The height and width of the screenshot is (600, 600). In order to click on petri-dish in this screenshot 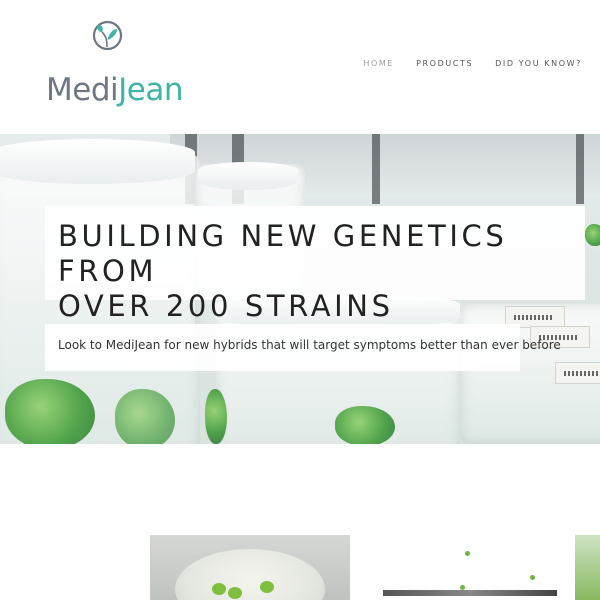, I will do `click(250, 574)`.